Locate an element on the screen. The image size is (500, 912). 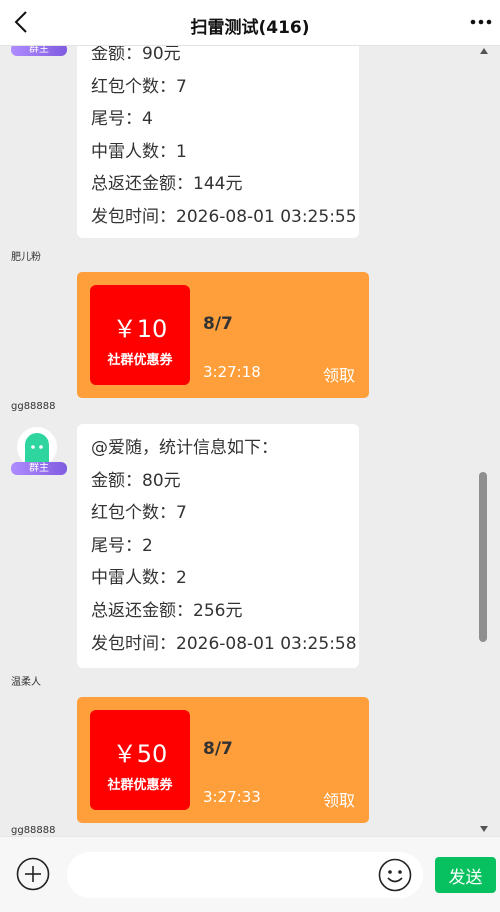
message-input-bar: 发送 is located at coordinates (250, 874).